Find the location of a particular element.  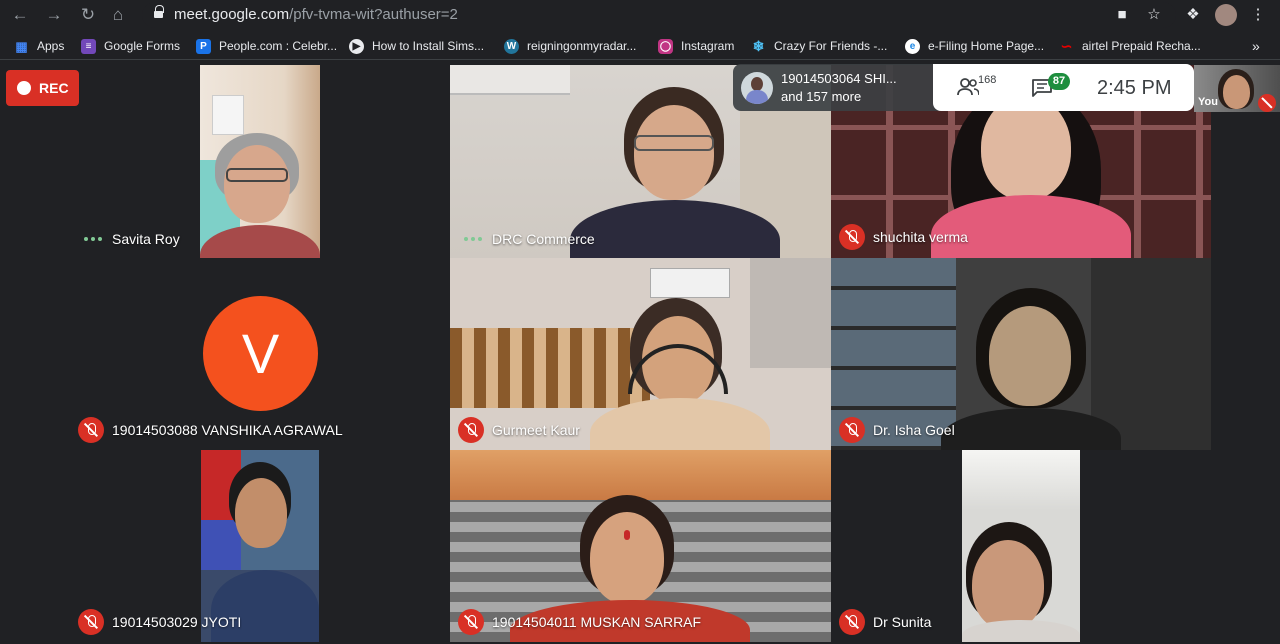

participant-tile: Dr Sunita is located at coordinates (1021, 546).